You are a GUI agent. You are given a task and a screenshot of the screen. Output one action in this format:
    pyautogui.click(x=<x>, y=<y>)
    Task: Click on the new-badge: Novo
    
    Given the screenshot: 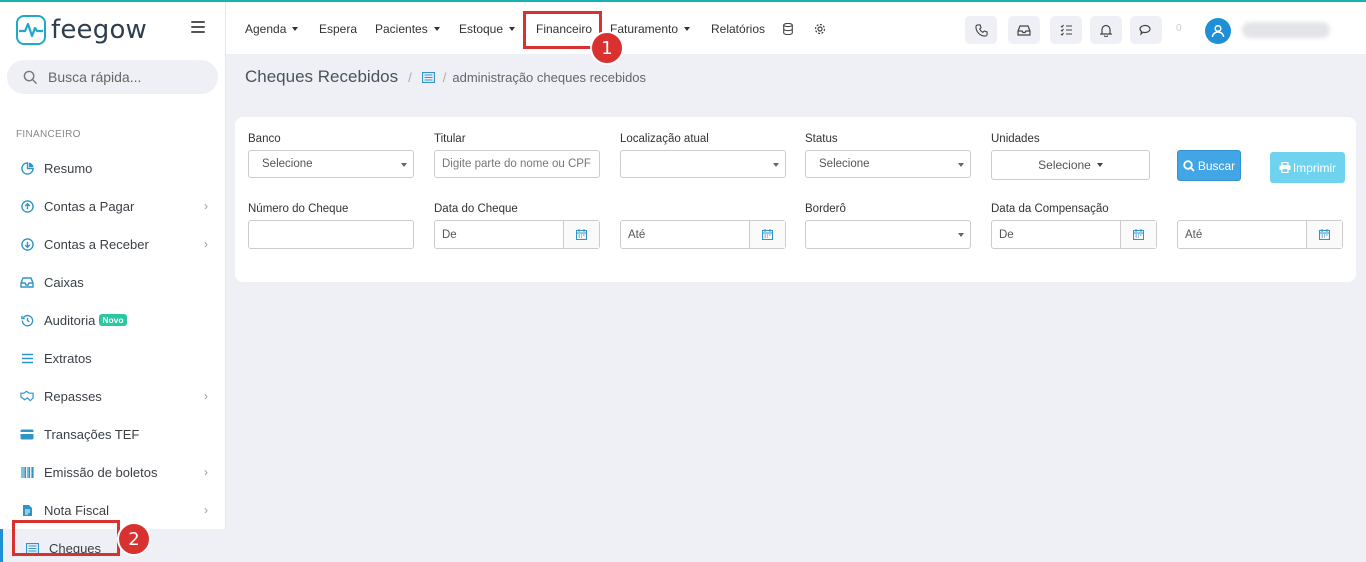 What is the action you would take?
    pyautogui.click(x=113, y=320)
    